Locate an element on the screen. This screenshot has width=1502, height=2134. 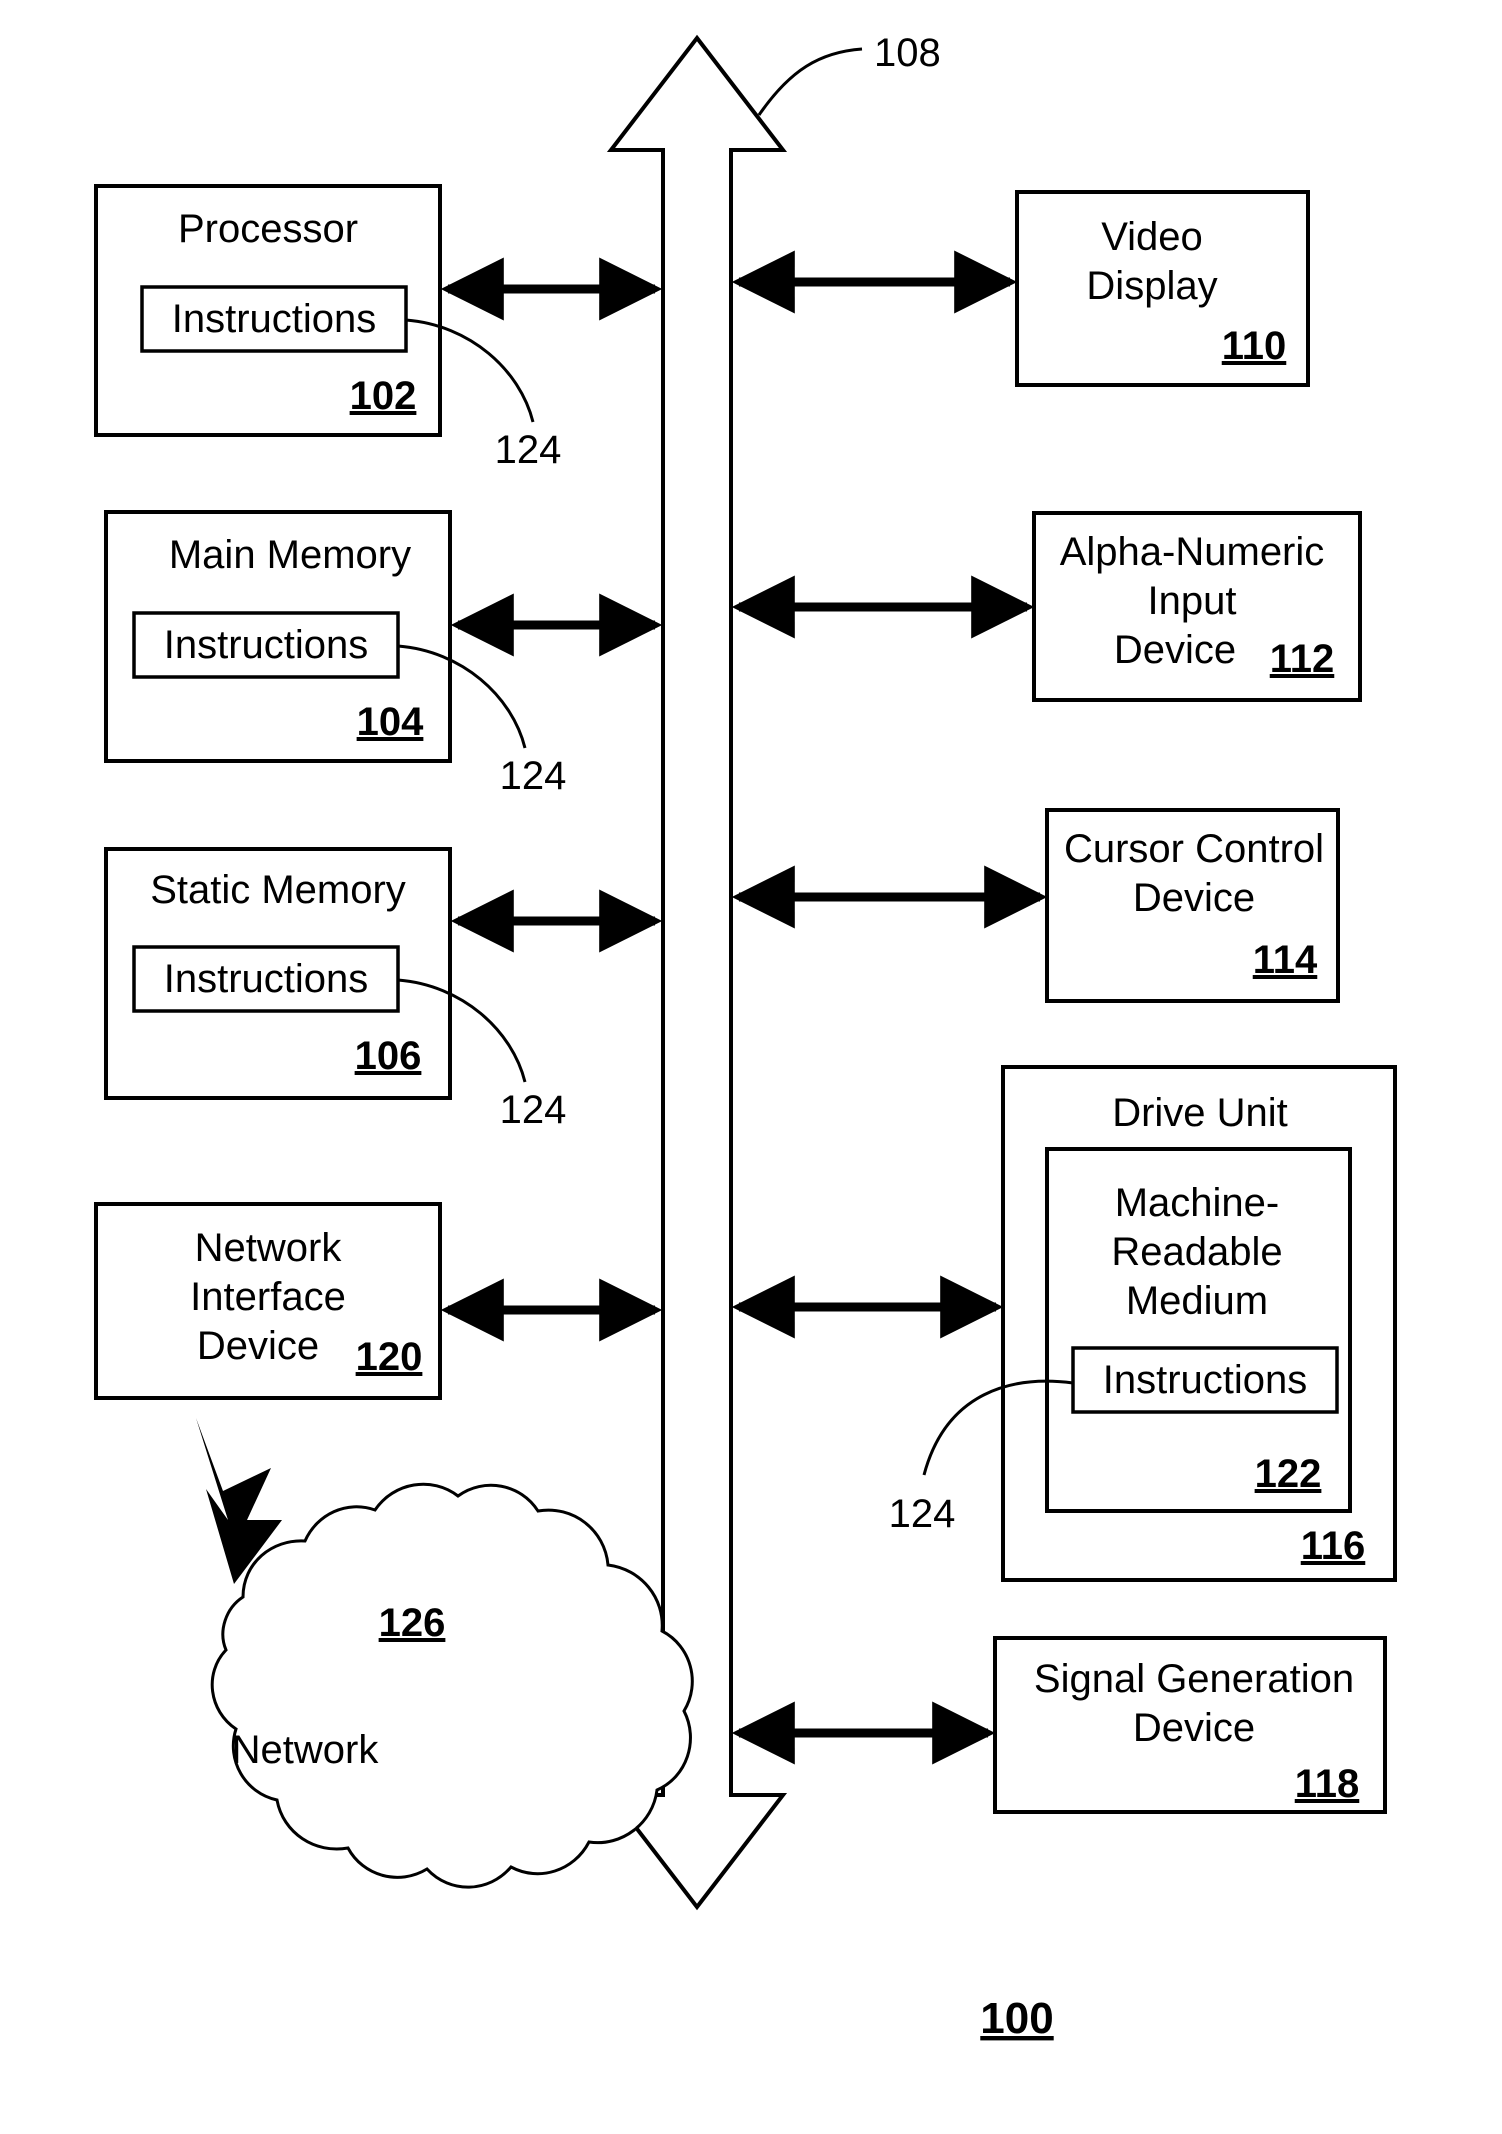
network-interface-device-ref: 120 is located at coordinates (389, 1357).